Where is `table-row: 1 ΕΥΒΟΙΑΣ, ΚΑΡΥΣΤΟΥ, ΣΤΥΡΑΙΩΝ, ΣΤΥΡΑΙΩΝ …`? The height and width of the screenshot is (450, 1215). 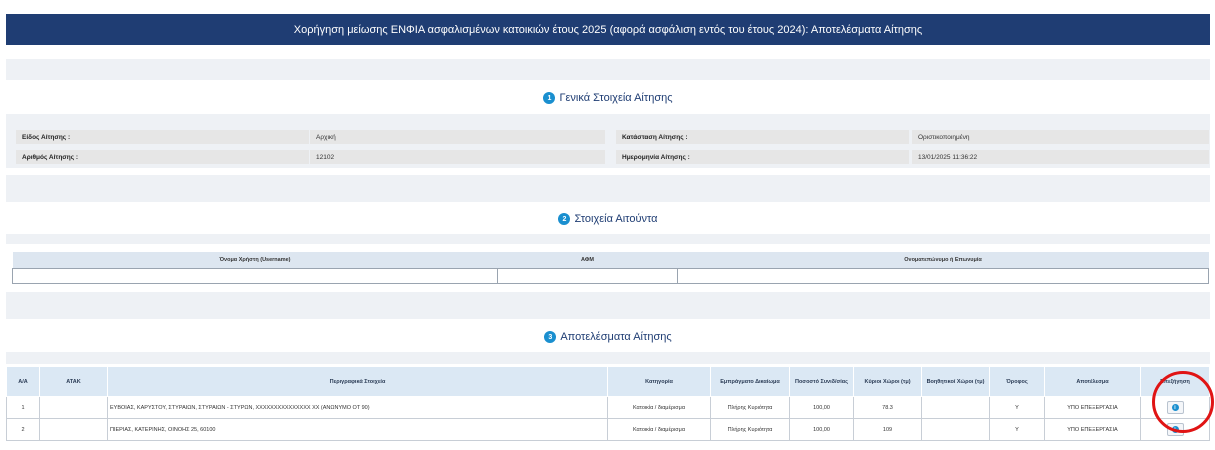
table-row: 1 ΕΥΒΟΙΑΣ, ΚΑΡΥΣΤΟΥ, ΣΤΥΡΑΙΩΝ, ΣΤΥΡΑΙΩΝ … is located at coordinates (608, 407).